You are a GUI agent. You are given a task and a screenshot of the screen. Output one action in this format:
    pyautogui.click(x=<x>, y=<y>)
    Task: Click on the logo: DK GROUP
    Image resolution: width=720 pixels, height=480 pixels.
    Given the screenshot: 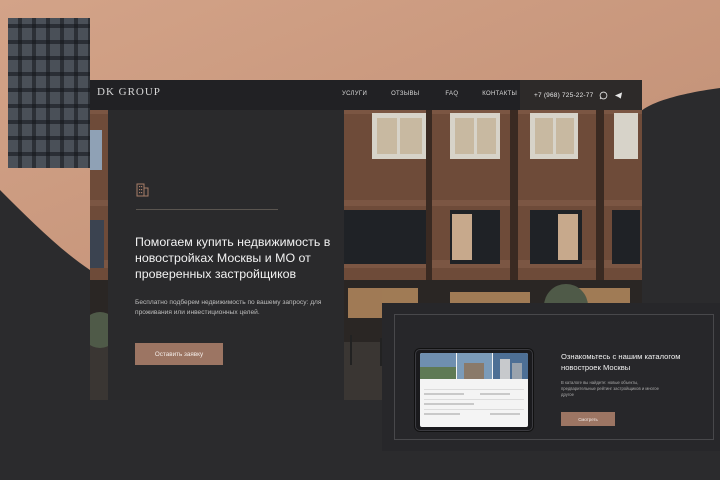 What is the action you would take?
    pyautogui.click(x=129, y=93)
    